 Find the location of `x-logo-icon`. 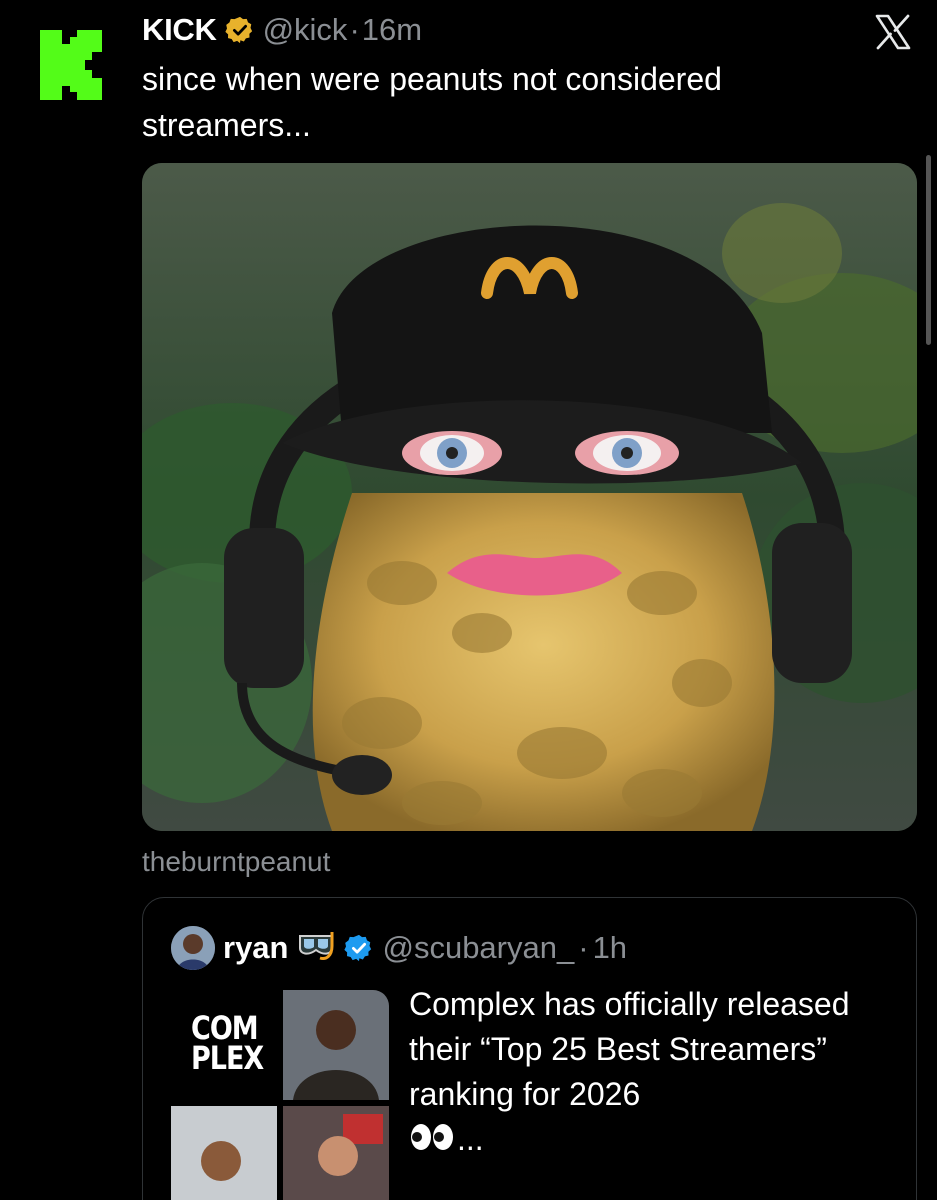

x-logo-icon is located at coordinates (893, 32).